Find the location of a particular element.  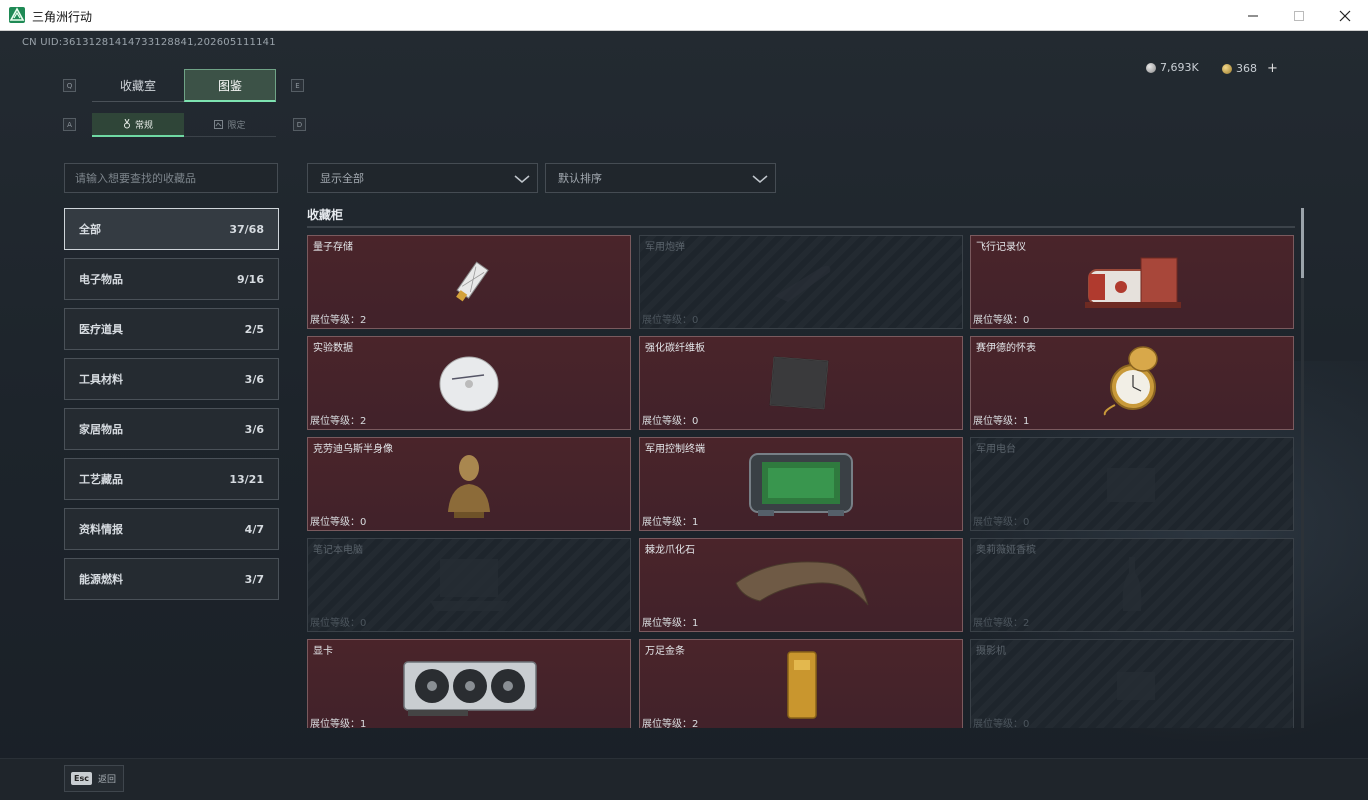

category-label: 全部 is located at coordinates (90, 229).